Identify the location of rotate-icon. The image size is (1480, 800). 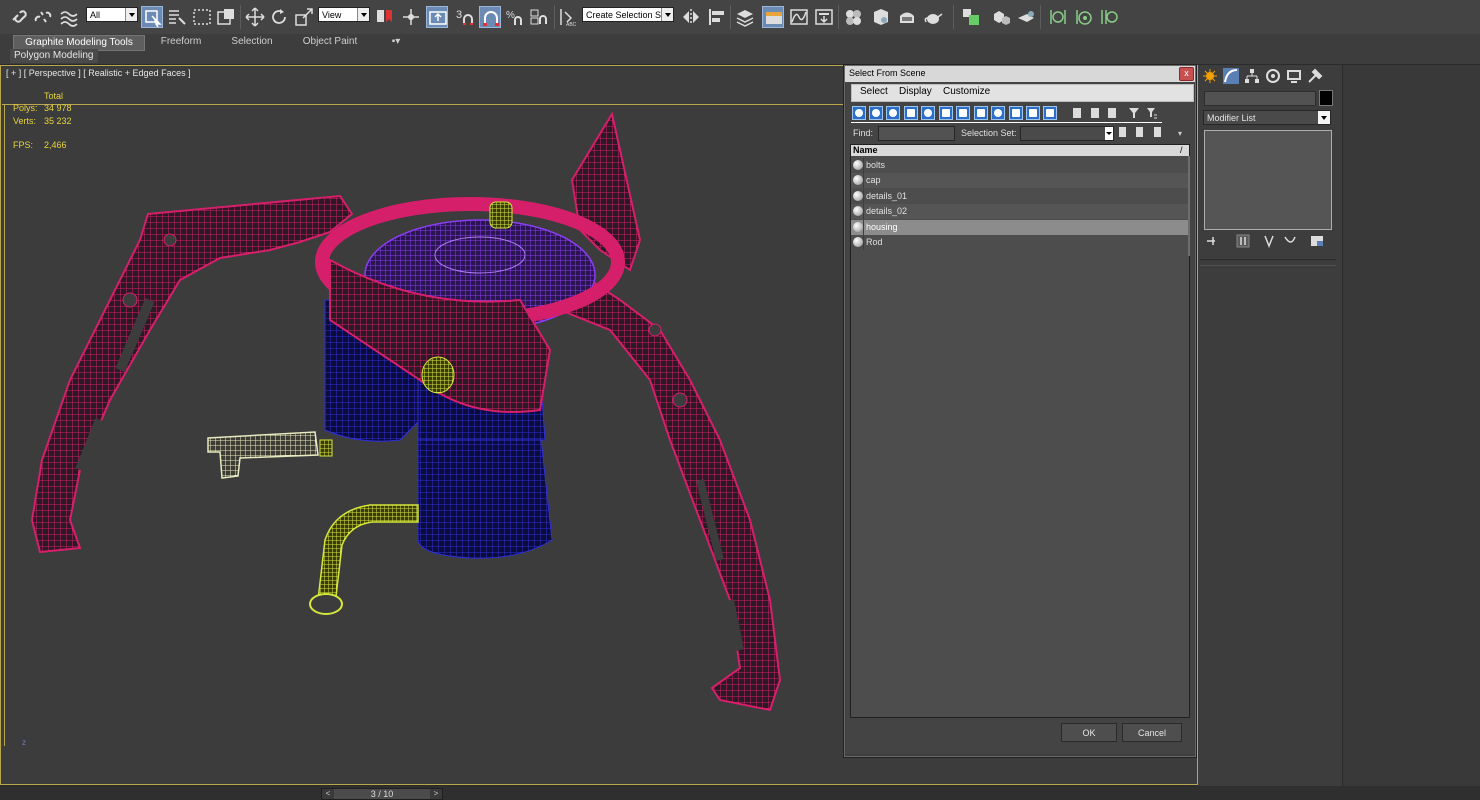
(279, 17).